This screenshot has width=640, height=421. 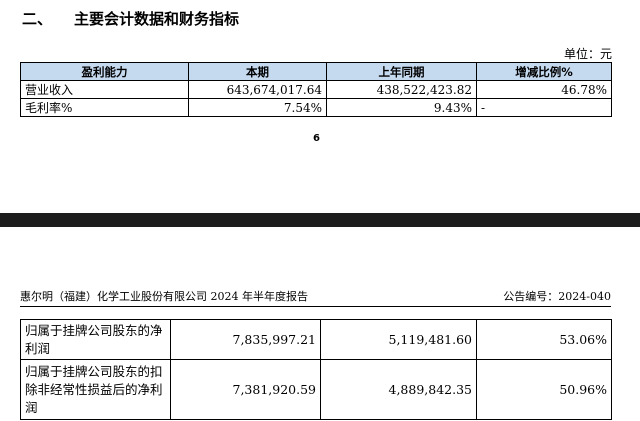 What do you see at coordinates (257, 89) in the screenshot?
I see `cell-current: 643,674,017.64` at bounding box center [257, 89].